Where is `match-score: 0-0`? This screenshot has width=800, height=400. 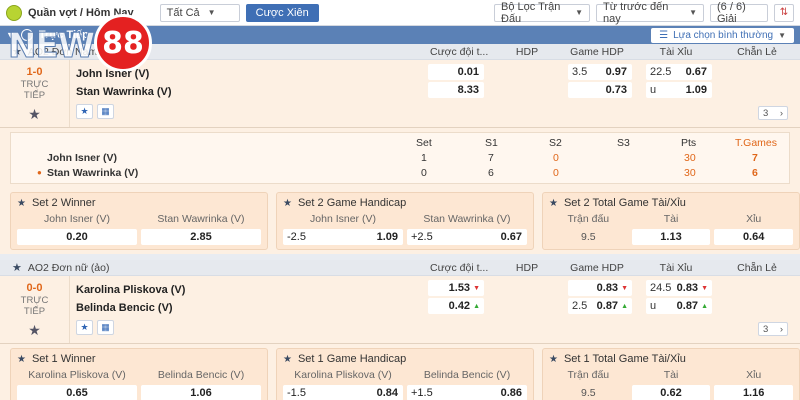
match-score: 0-0 is located at coordinates (34, 288).